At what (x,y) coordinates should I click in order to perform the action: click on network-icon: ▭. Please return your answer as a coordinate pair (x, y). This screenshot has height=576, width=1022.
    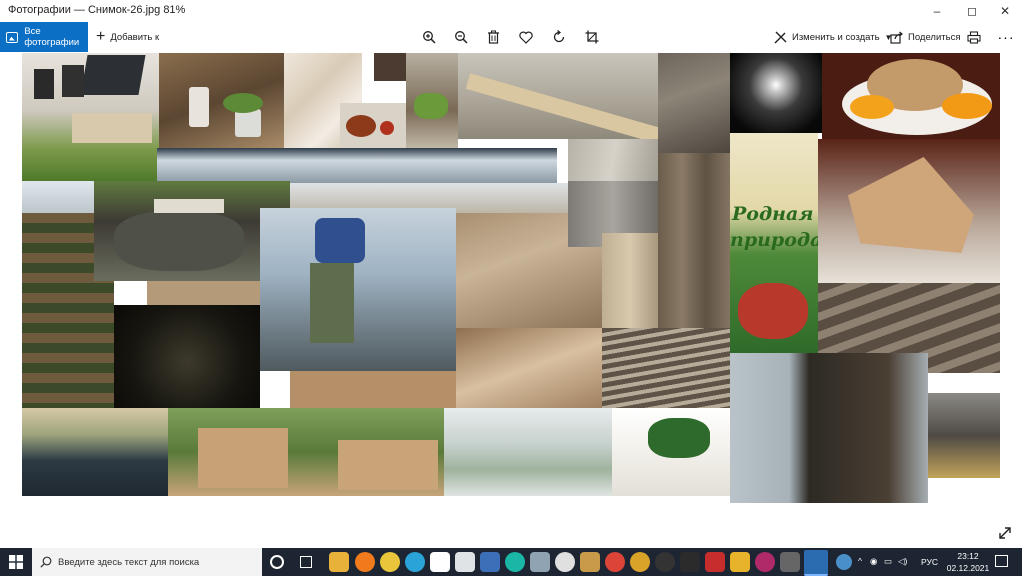
    Looking at the image, I should click on (888, 561).